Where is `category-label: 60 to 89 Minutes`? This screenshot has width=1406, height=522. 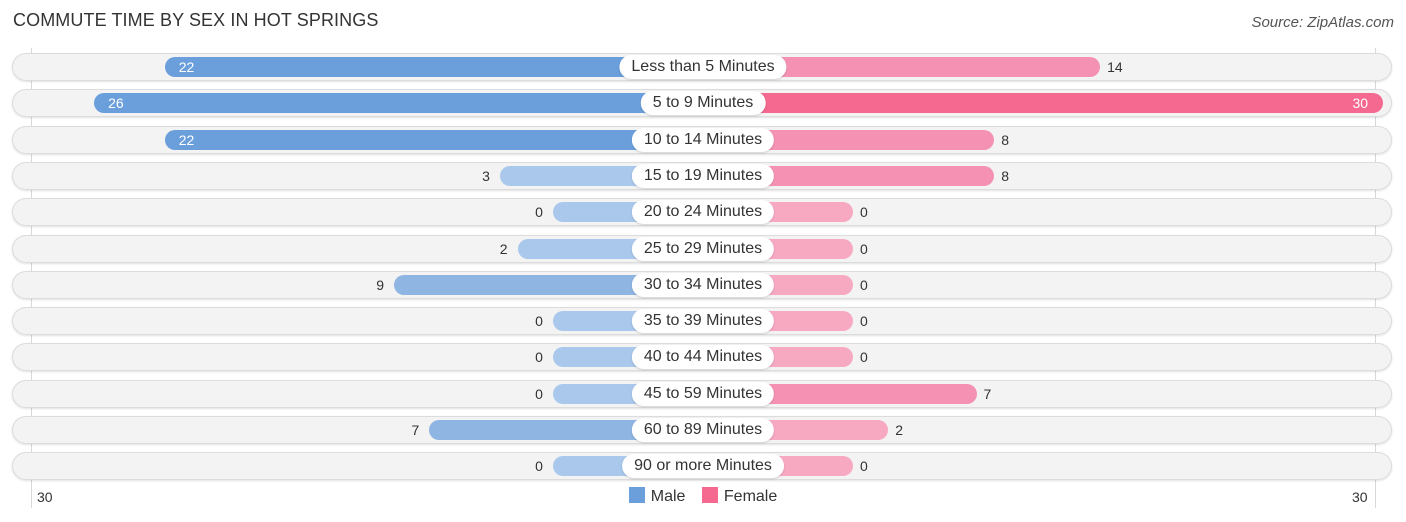
category-label: 60 to 89 Minutes is located at coordinates (703, 430).